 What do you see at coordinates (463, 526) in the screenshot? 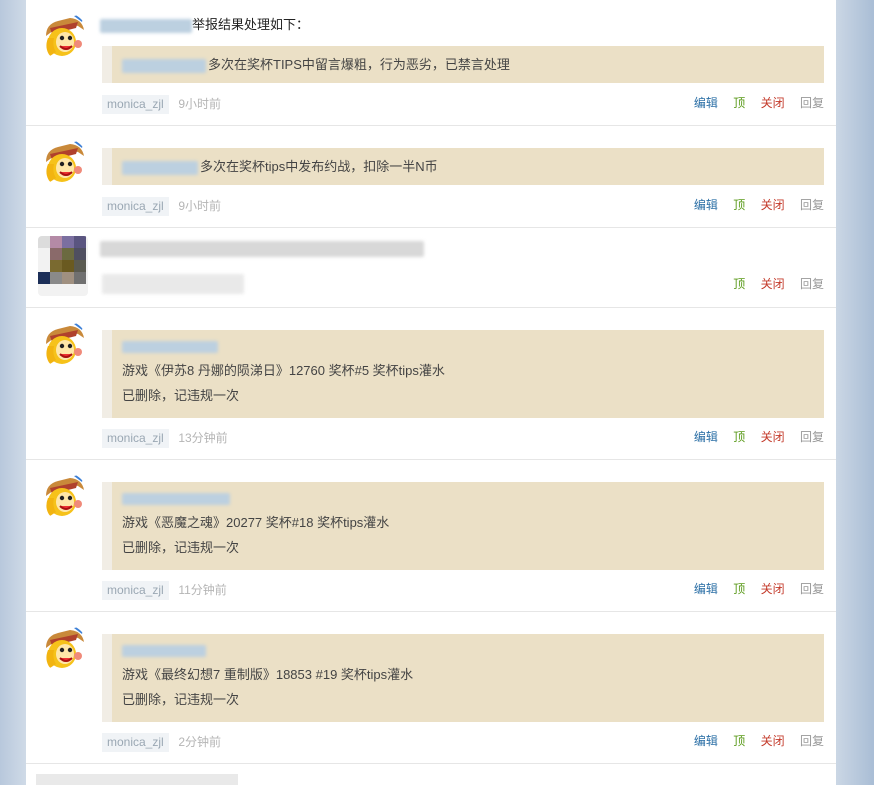
I see `quote-block: 游戏《恶魔之魂》20277 奖杯#18 奖杯tips灌水 已删除，记违规一次` at bounding box center [463, 526].